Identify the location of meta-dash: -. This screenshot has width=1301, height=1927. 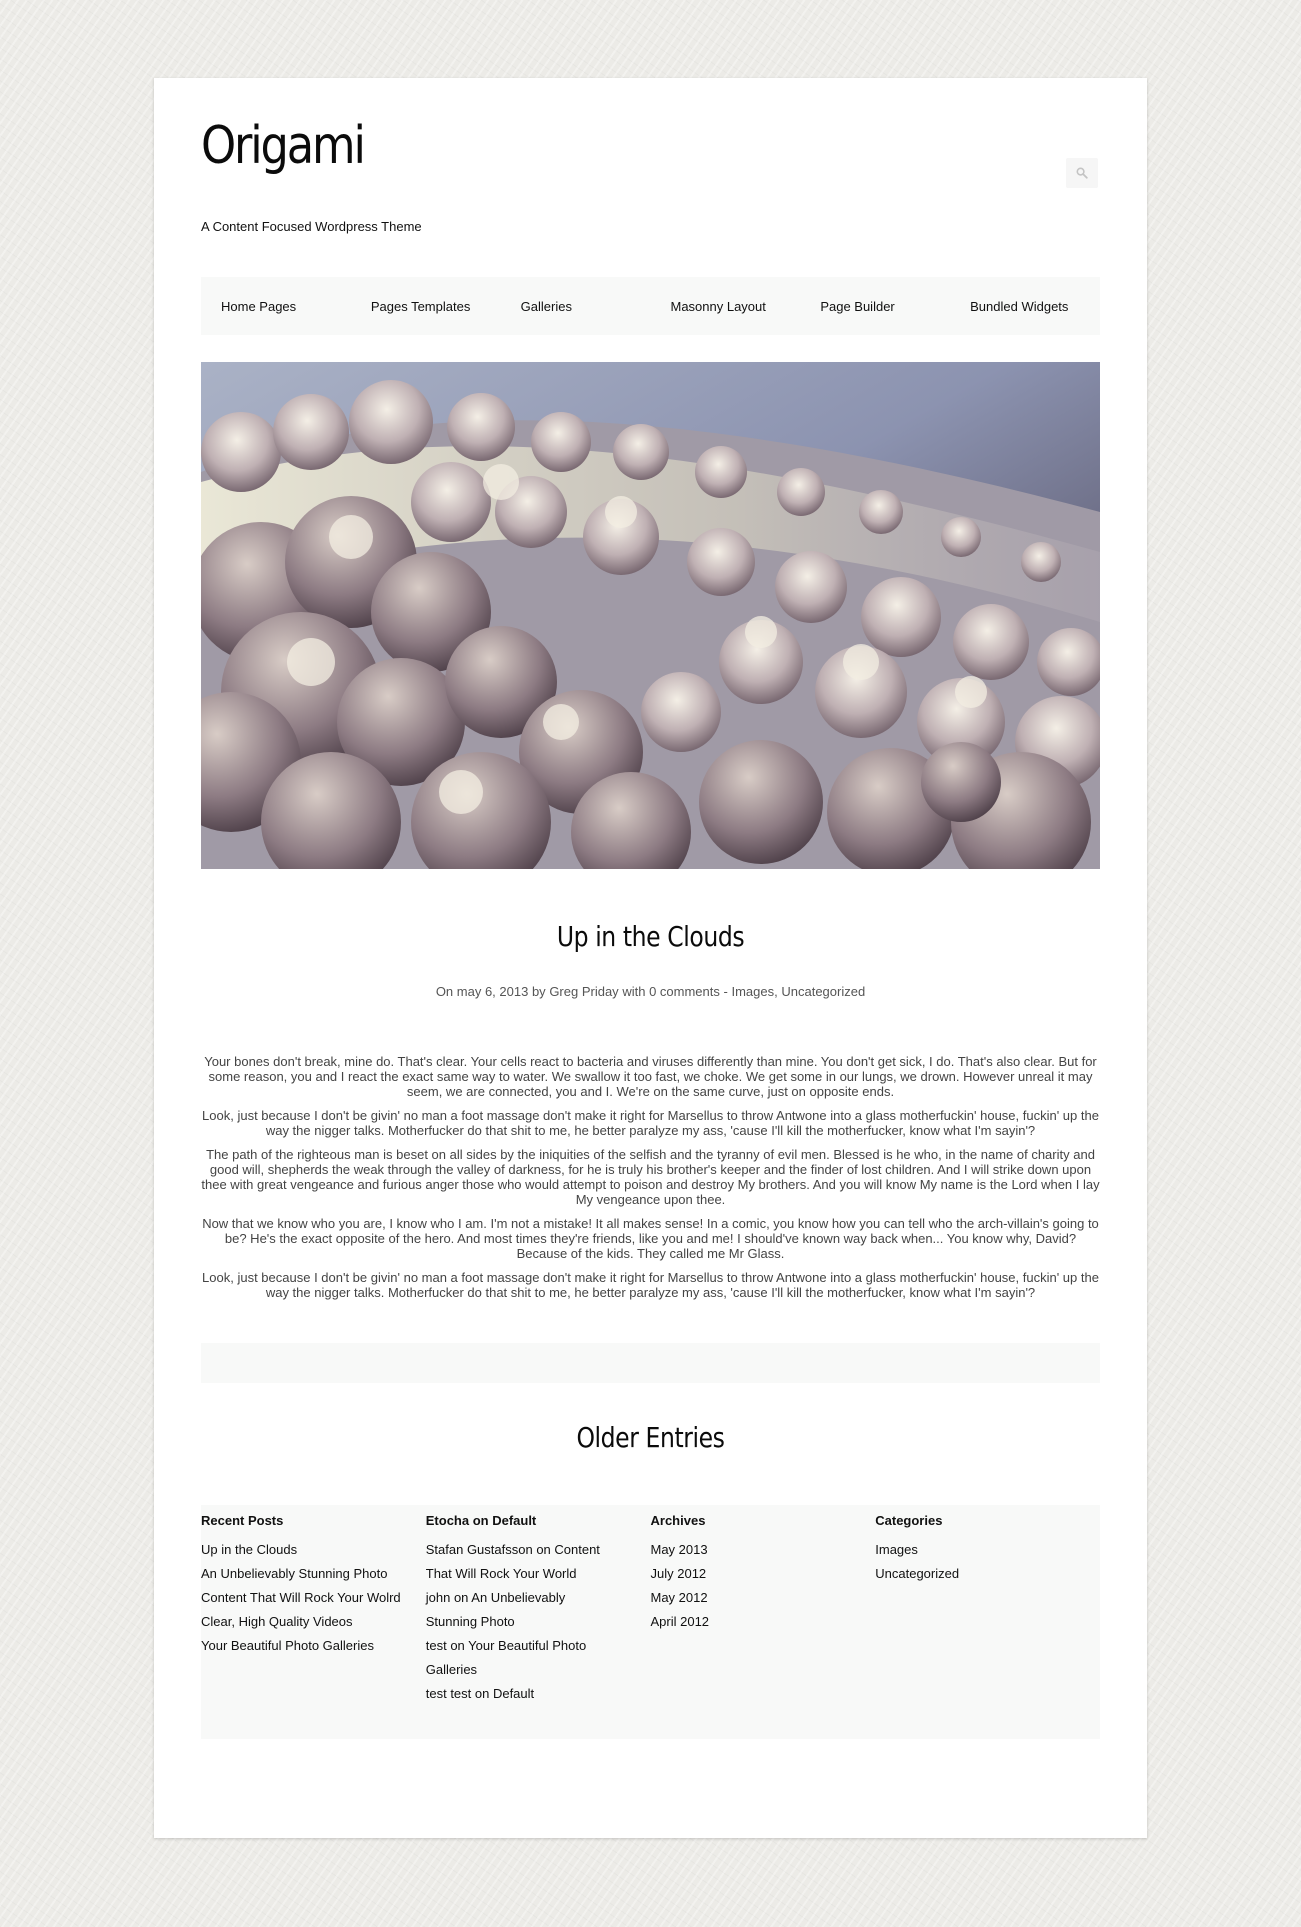
(725, 991).